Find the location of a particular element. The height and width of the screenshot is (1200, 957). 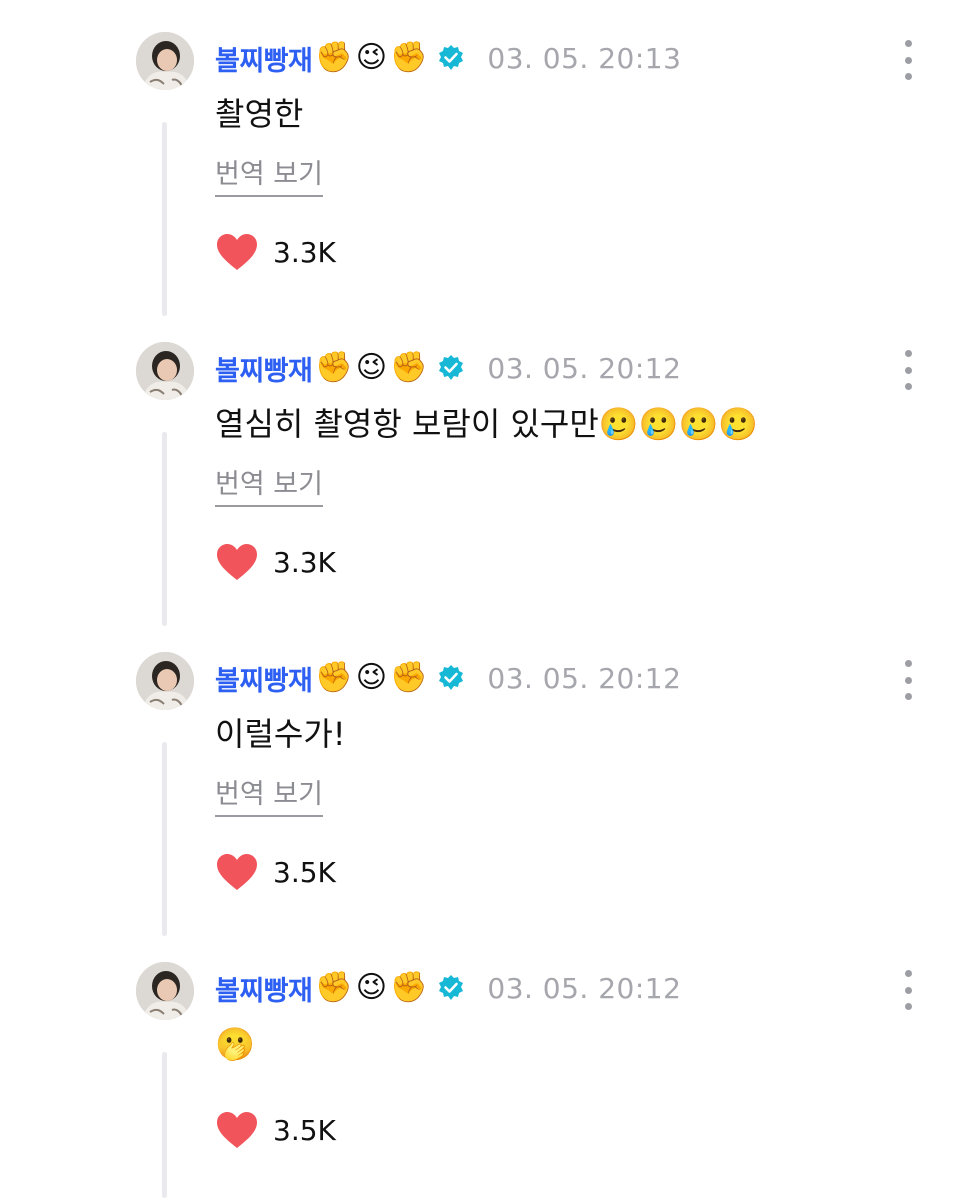

timestamp: 03. 05. 20:13 is located at coordinates (584, 58).